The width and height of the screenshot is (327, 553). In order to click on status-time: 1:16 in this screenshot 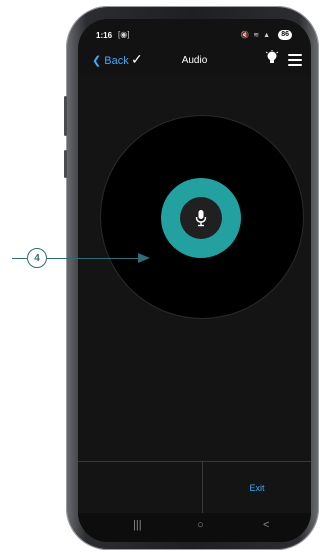, I will do `click(104, 35)`.